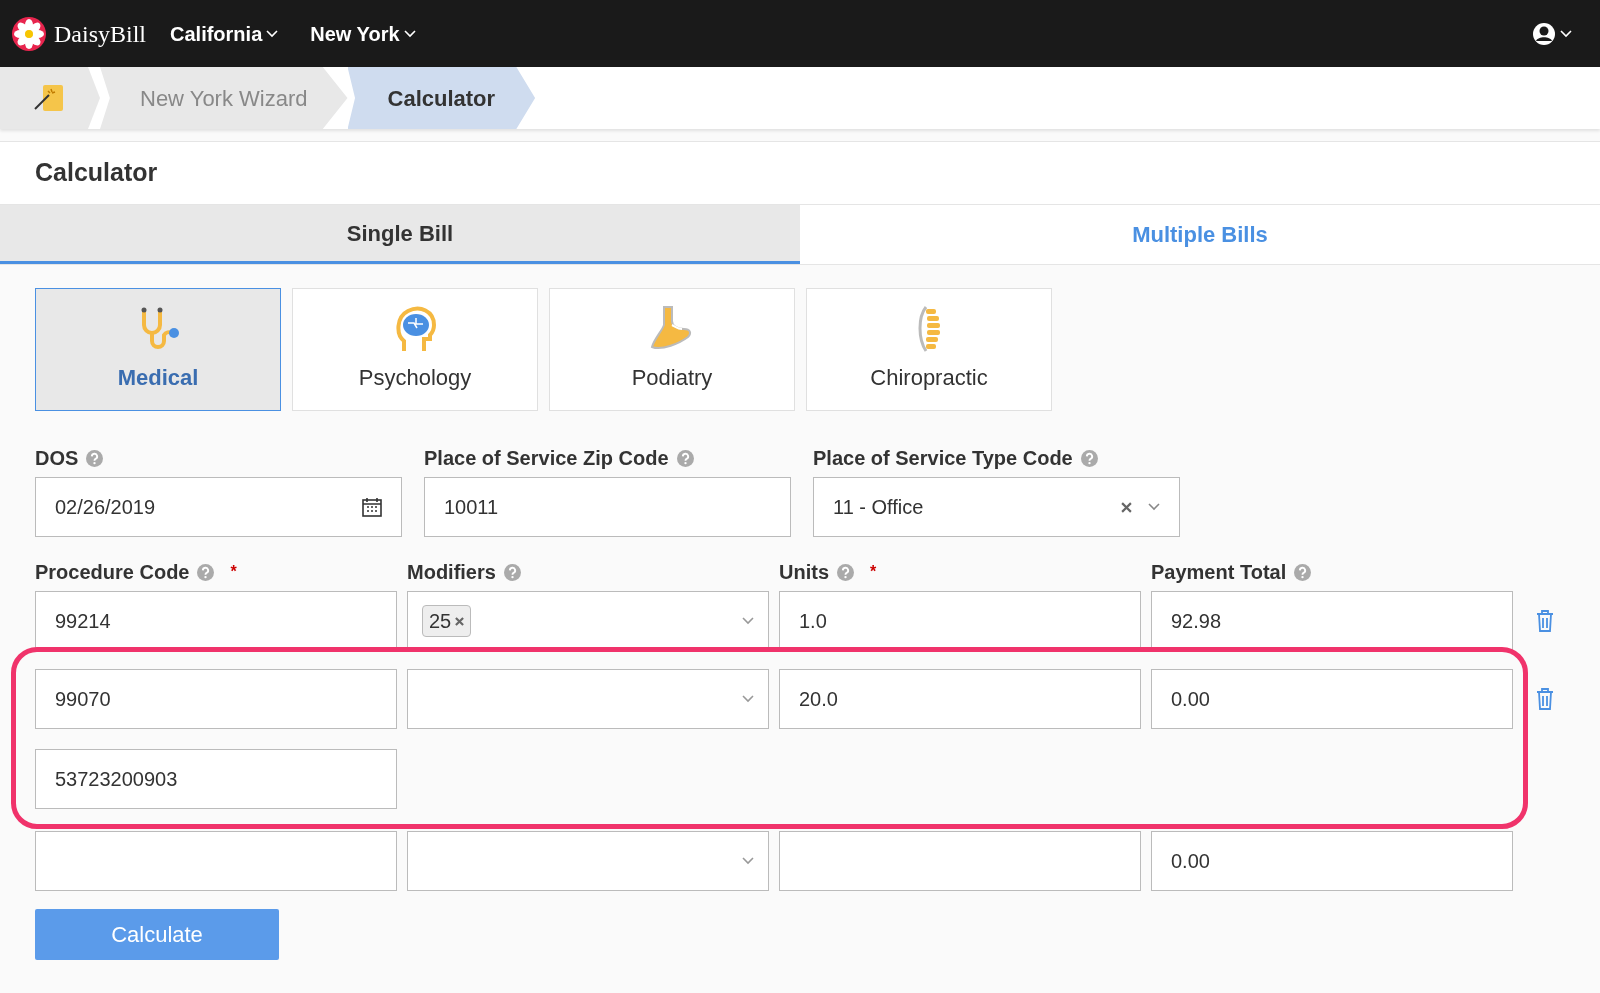 This screenshot has height=993, width=1600. Describe the element at coordinates (960, 699) in the screenshot. I see `units-field: 20.0` at that location.